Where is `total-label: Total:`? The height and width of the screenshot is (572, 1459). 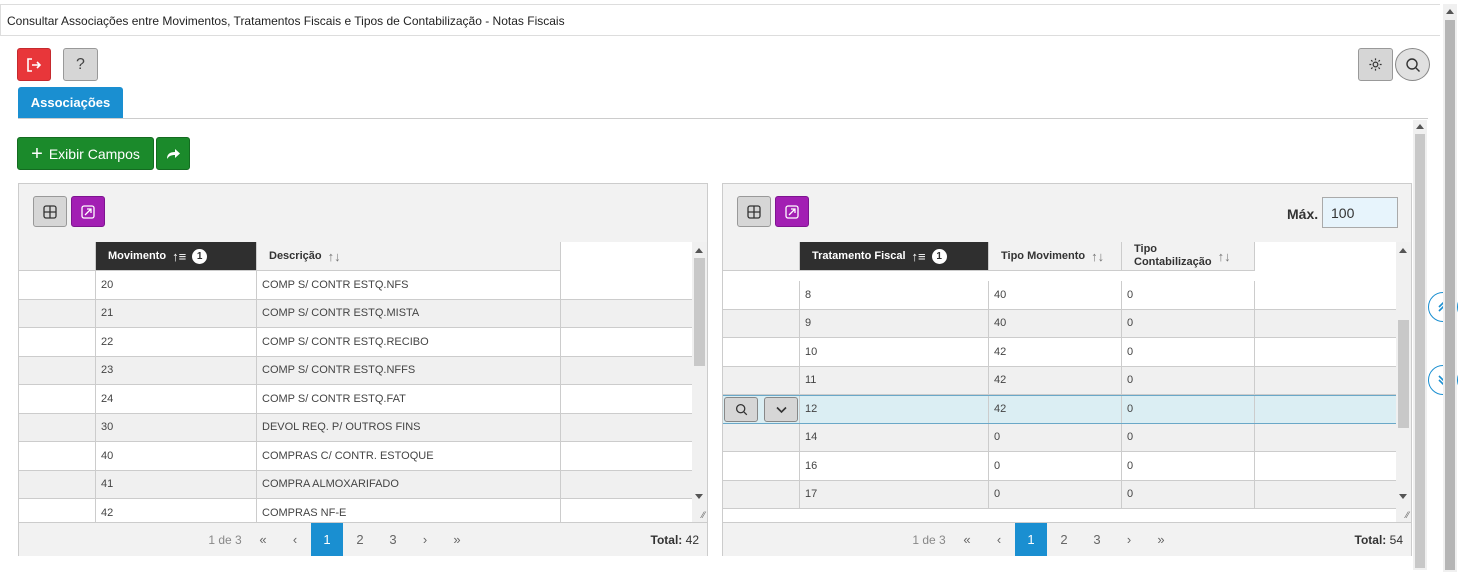 total-label: Total: is located at coordinates (666, 540).